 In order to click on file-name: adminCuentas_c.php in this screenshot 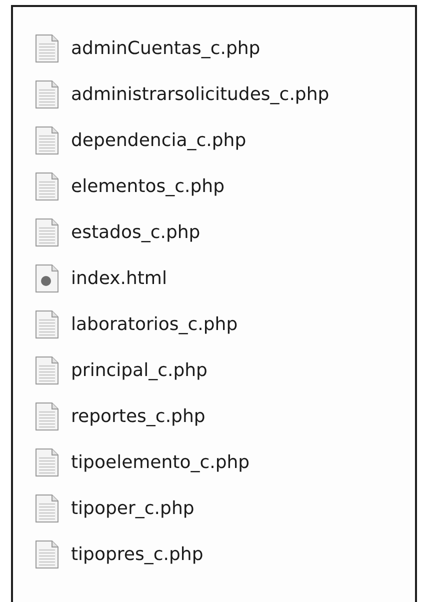, I will do `click(165, 48)`.